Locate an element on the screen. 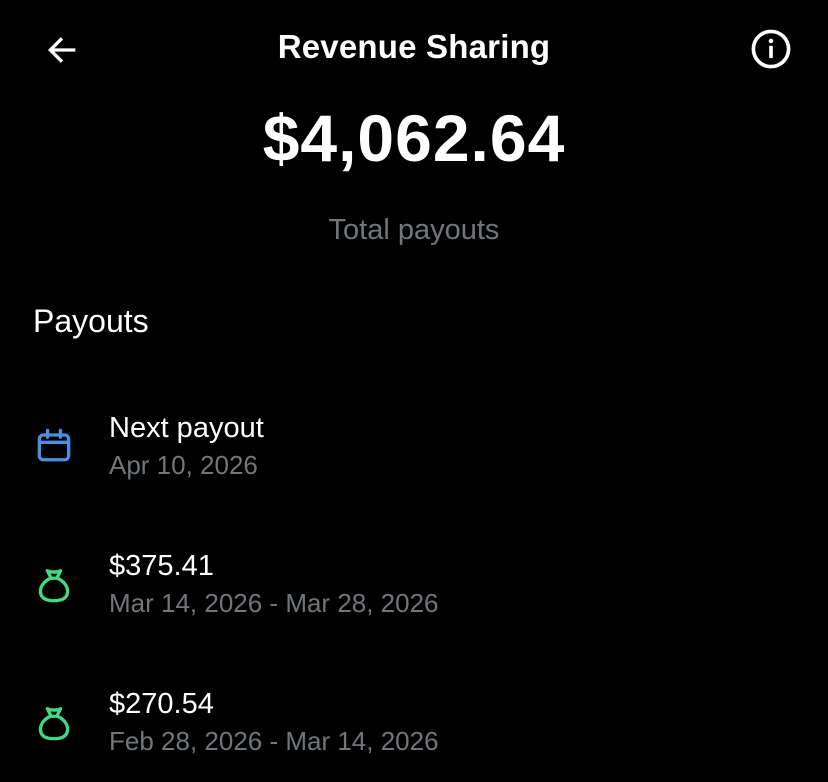 Image resolution: width=828 pixels, height=782 pixels. info-button is located at coordinates (771, 49).